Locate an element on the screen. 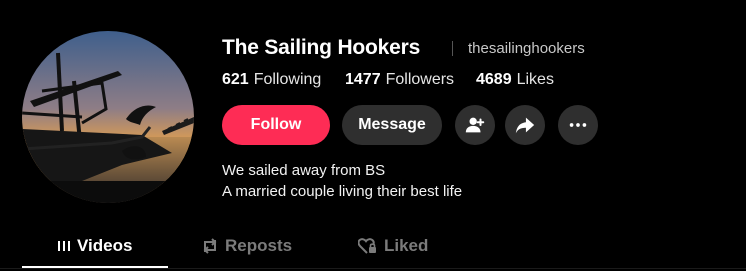 This screenshot has width=746, height=271. follow-button: Follow is located at coordinates (276, 125).